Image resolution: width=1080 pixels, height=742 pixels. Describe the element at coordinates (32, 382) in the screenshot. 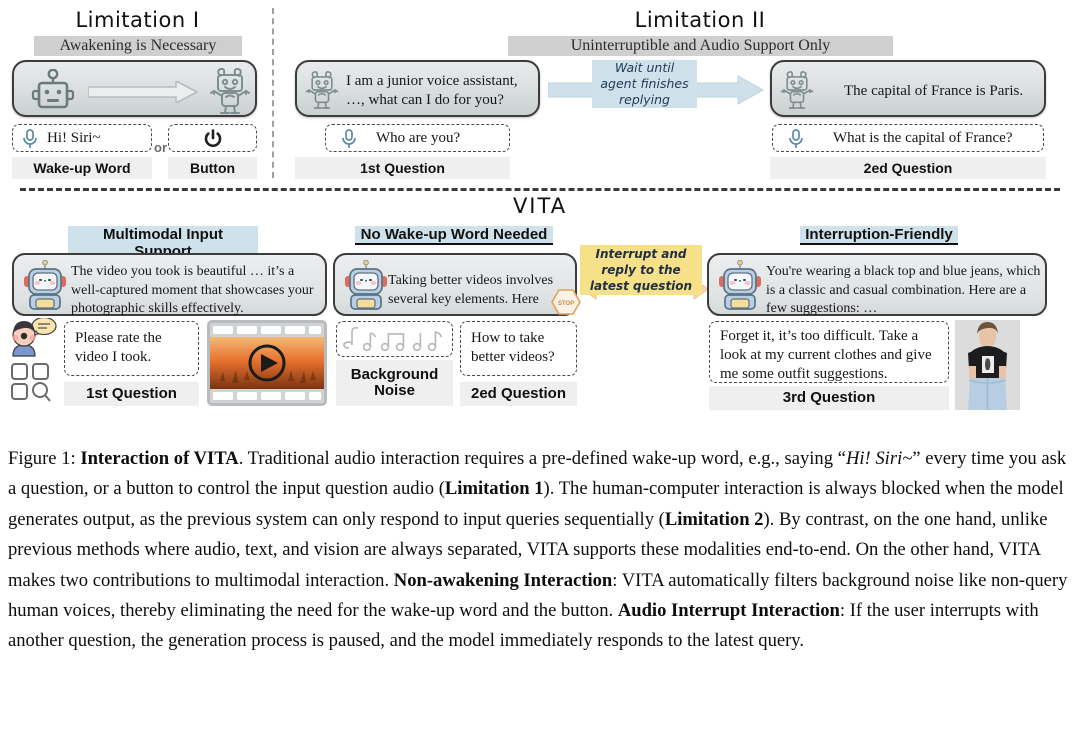

I see `grid-search-icon` at that location.